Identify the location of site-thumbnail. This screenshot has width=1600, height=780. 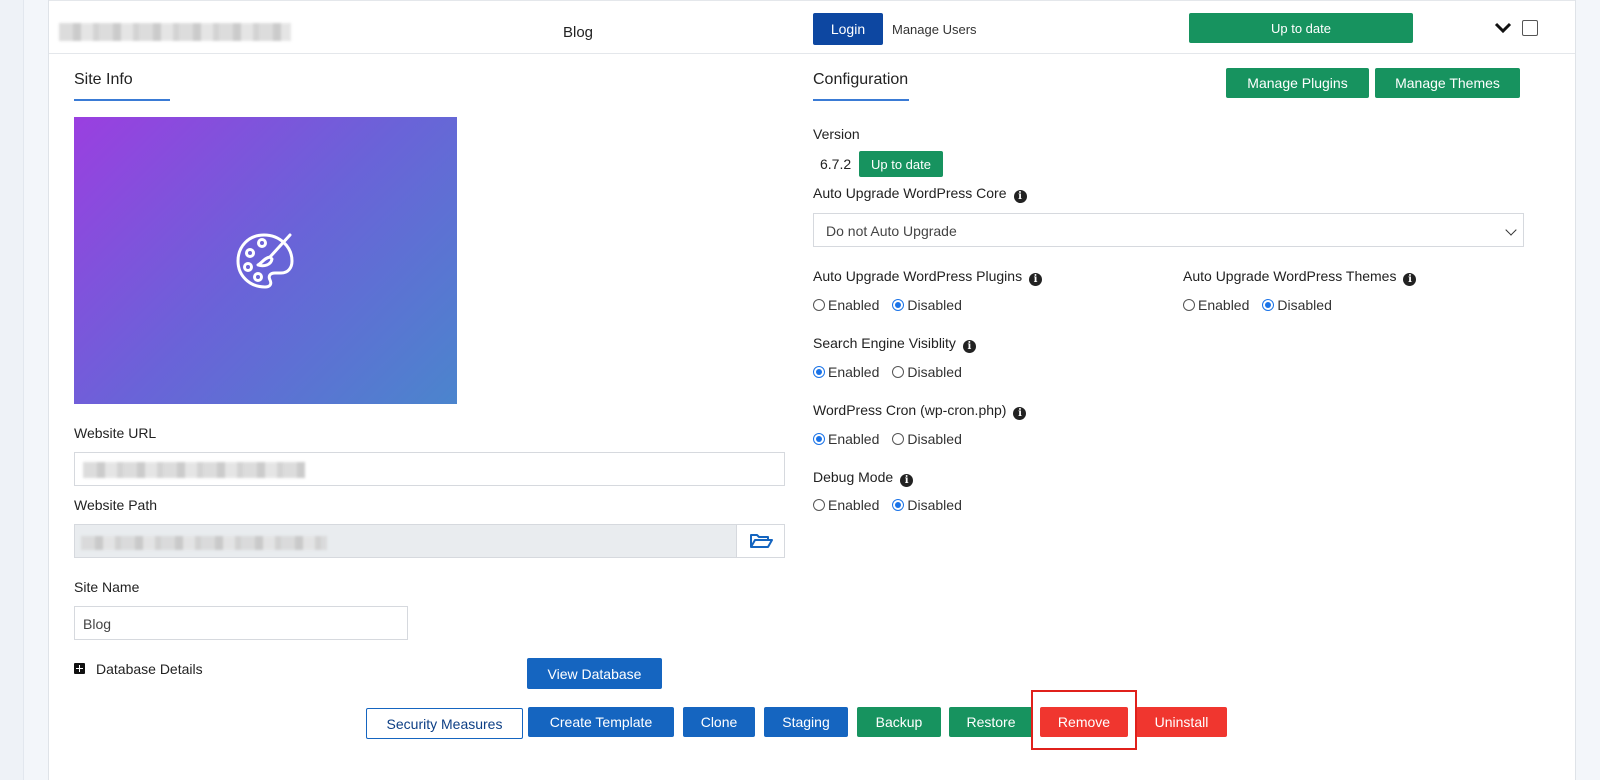
(265, 260).